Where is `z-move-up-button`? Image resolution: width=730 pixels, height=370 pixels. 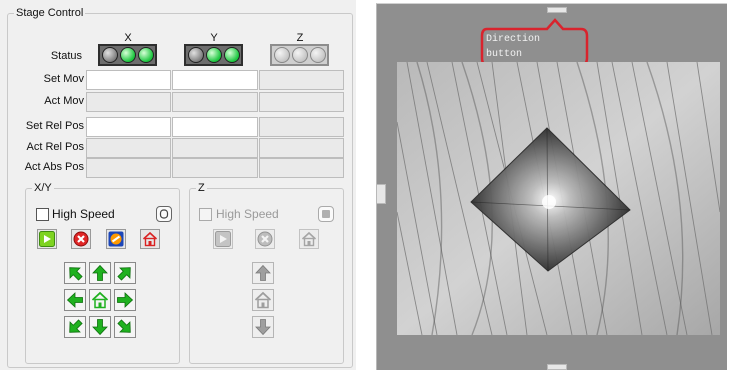
z-move-up-button is located at coordinates (263, 273).